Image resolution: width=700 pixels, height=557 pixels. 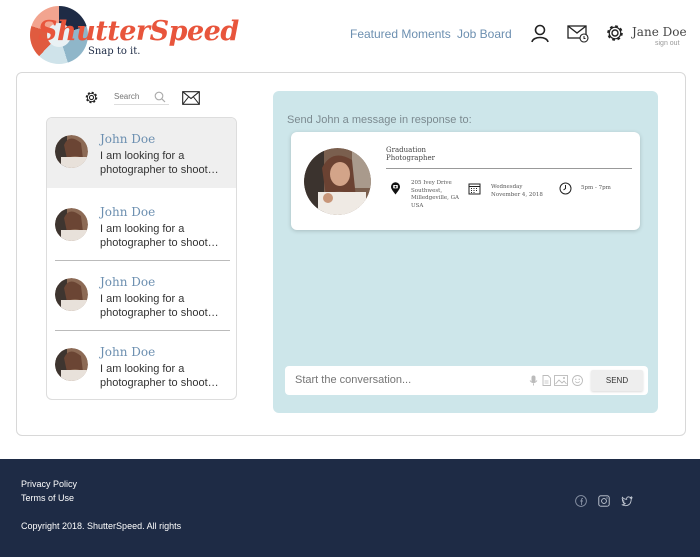 I want to click on attach-file-icon, so click(x=546, y=380).